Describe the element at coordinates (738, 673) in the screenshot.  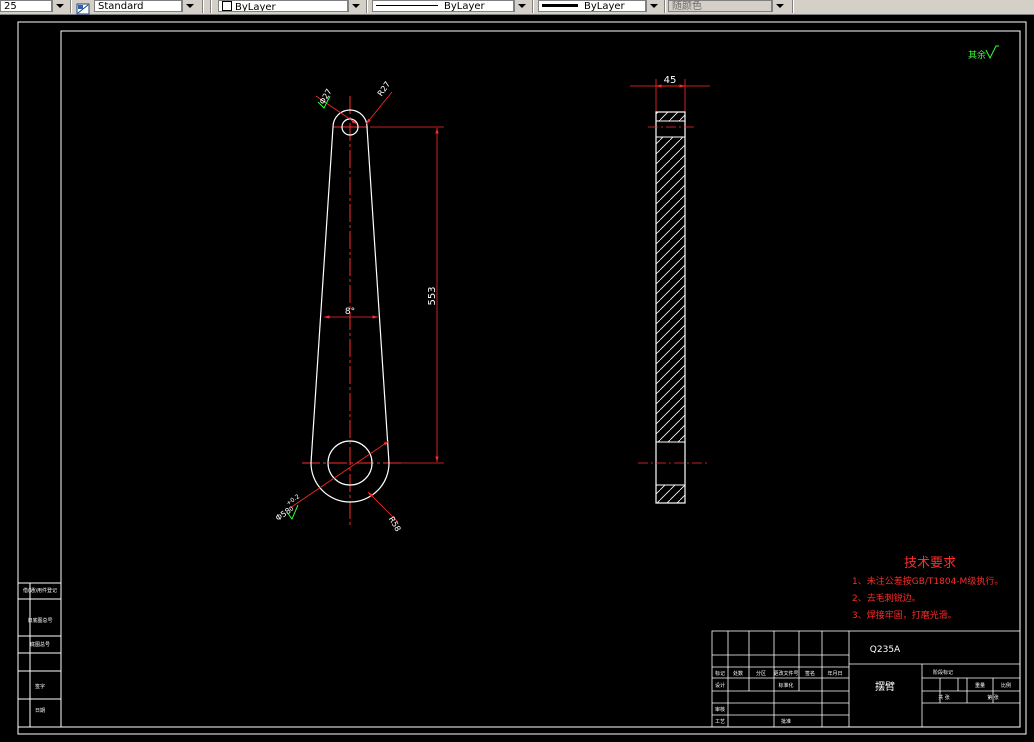
I see `tb-header-count: 处数` at that location.